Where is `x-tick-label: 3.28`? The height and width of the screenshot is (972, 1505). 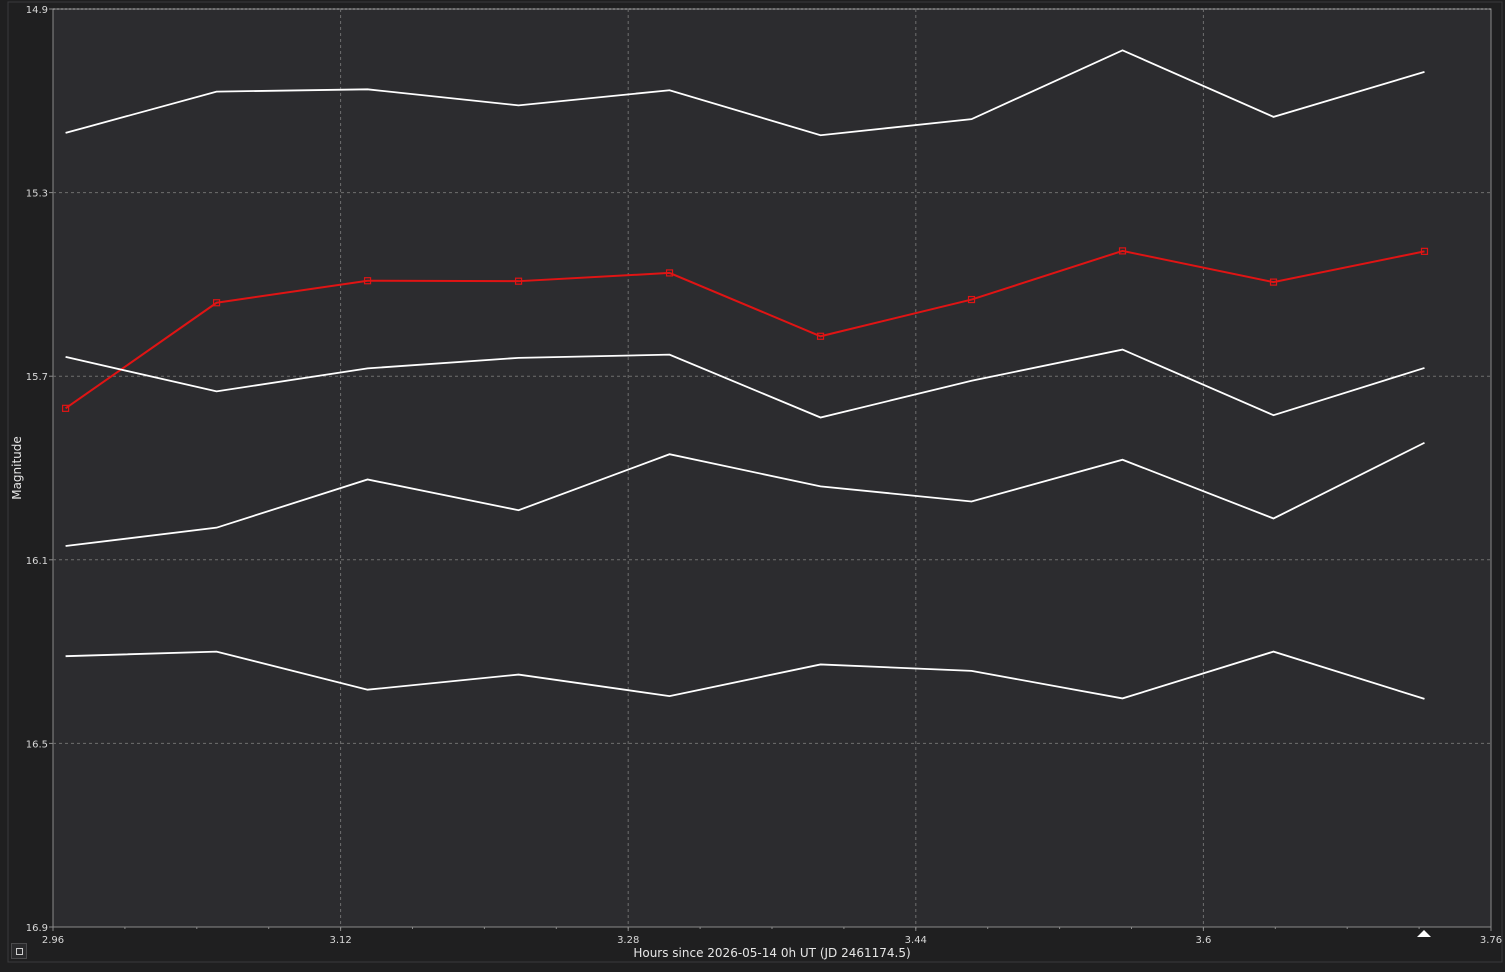
x-tick-label: 3.28 is located at coordinates (628, 940).